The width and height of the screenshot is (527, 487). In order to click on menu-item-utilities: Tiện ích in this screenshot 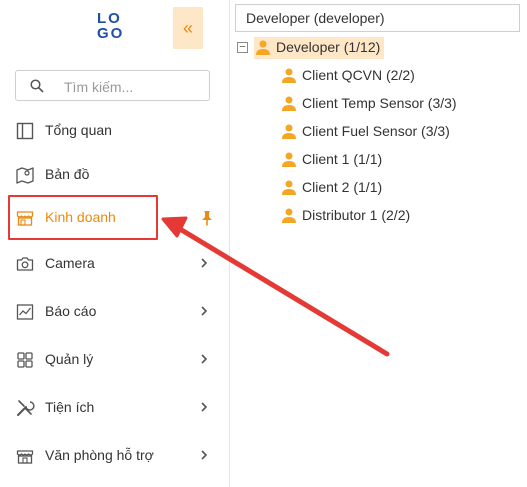, I will do `click(114, 408)`.